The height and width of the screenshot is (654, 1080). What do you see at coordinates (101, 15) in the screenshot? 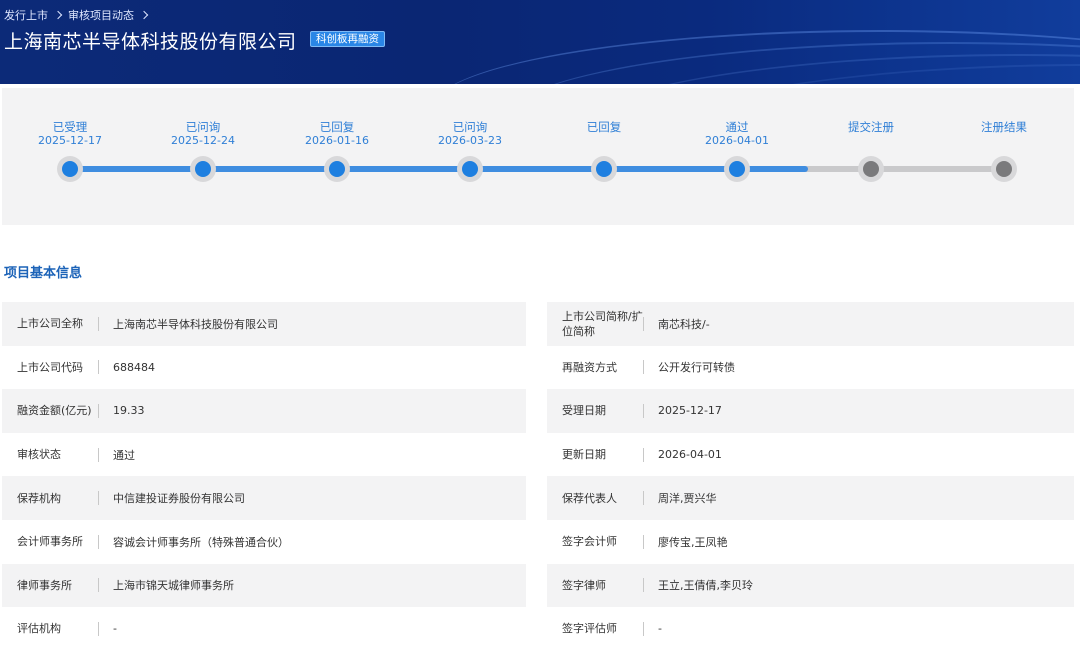
I see `breadcrumb-item-review-projects: 审核项目动态` at bounding box center [101, 15].